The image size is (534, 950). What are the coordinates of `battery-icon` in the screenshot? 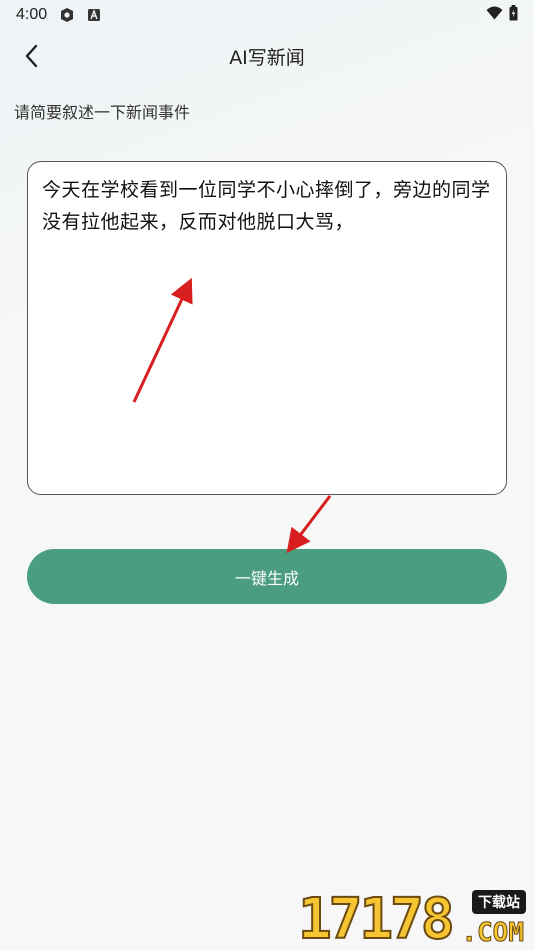 It's located at (513, 15).